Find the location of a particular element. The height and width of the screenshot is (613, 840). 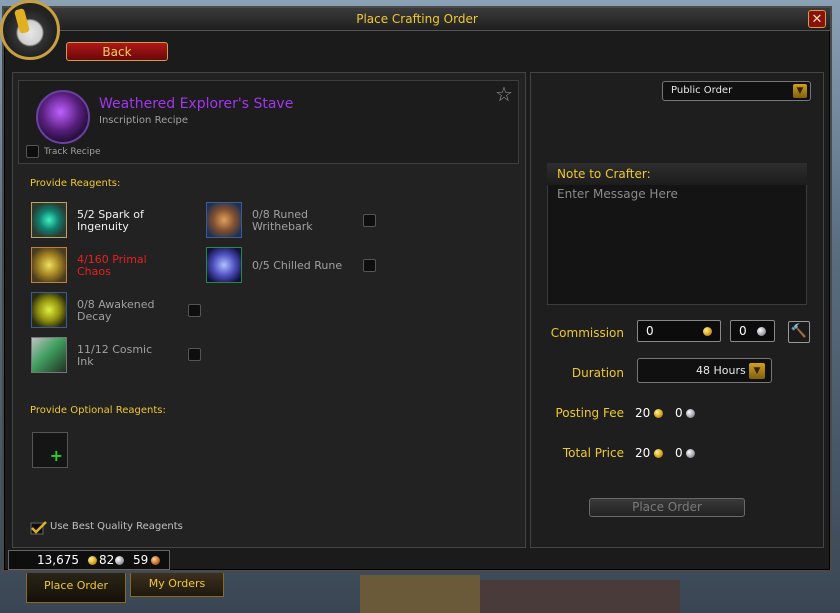

track-recipe-checkbox is located at coordinates (32, 151).